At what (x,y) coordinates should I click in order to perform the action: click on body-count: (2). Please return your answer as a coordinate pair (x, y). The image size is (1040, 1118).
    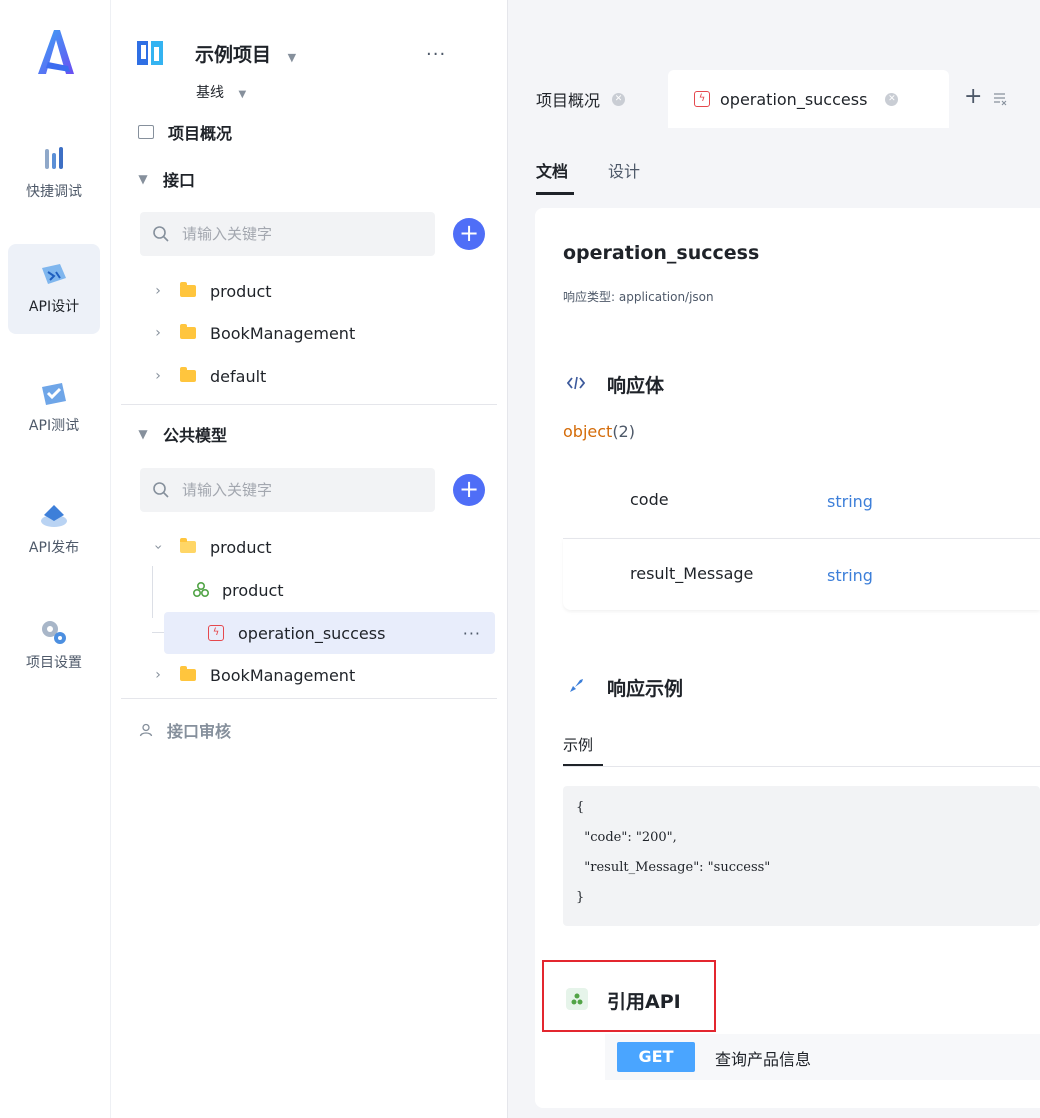
    Looking at the image, I should click on (623, 431).